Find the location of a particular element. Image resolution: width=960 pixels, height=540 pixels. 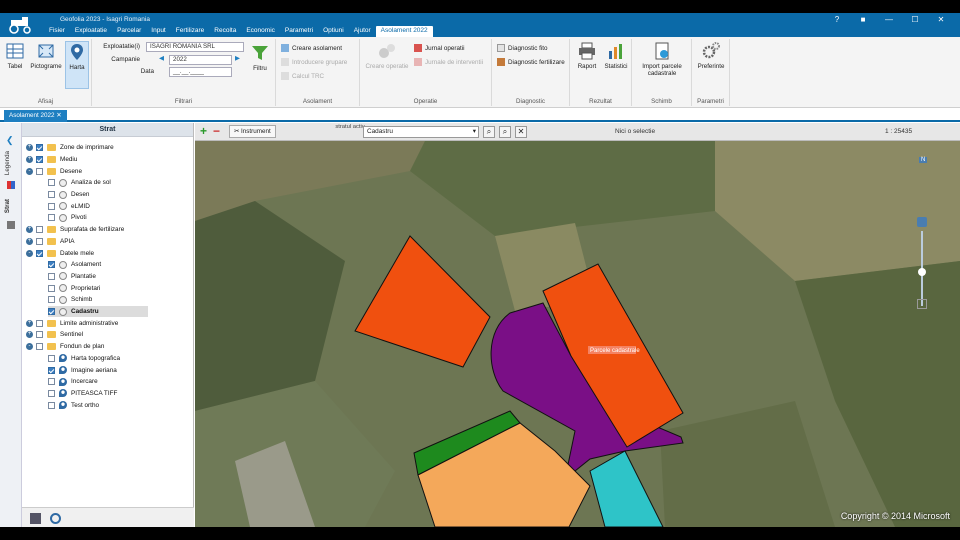

layer-node: + Suprafata de fertilizare is located at coordinates (75, 230).